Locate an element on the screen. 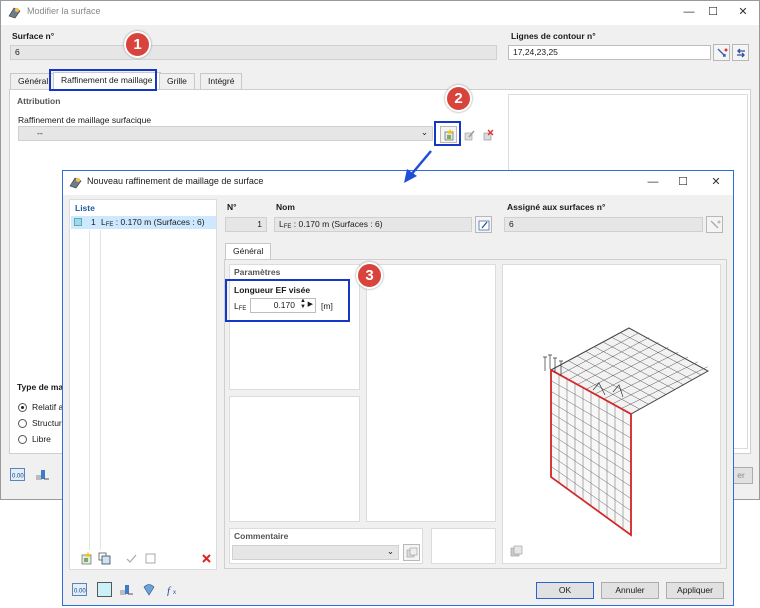 Image resolution: width=760 pixels, height=608 pixels. attribution-label: Attribution is located at coordinates (39, 101).